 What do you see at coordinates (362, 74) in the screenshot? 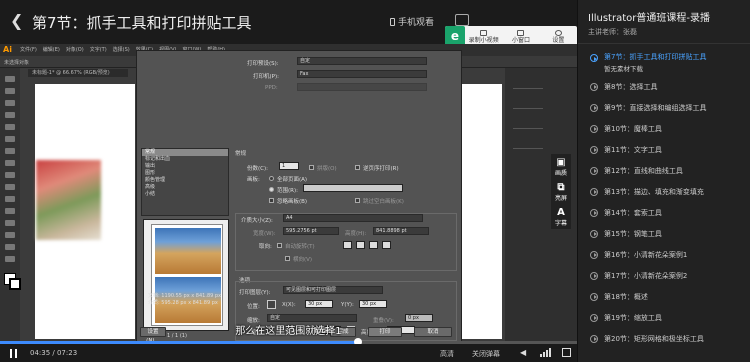
I see `printer-select: Fax` at bounding box center [362, 74].